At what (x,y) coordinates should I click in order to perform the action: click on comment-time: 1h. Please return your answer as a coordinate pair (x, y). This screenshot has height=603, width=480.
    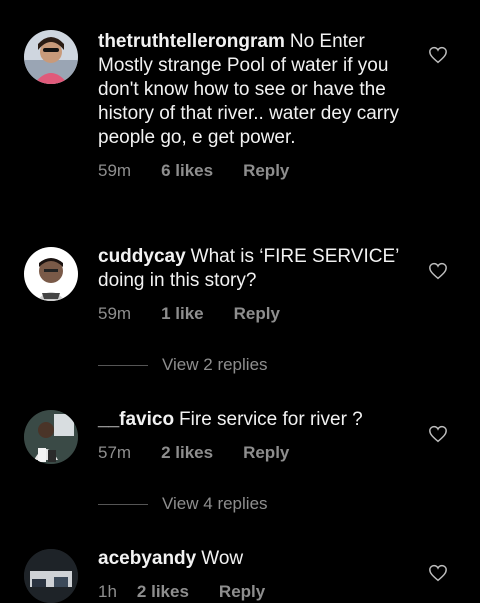
    Looking at the image, I should click on (107, 591).